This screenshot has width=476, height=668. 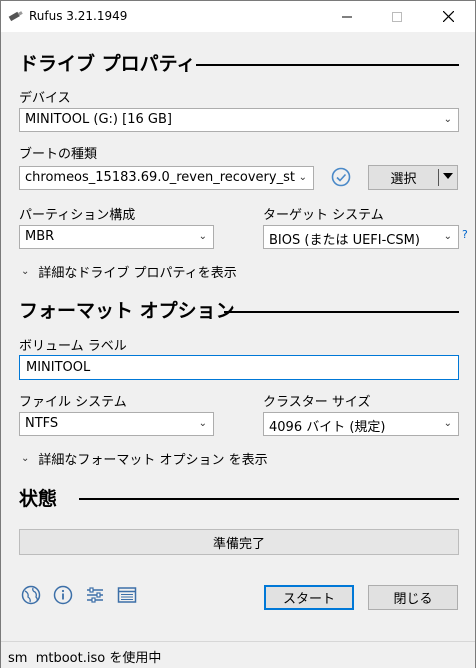 I want to click on minimize-button, so click(x=347, y=16).